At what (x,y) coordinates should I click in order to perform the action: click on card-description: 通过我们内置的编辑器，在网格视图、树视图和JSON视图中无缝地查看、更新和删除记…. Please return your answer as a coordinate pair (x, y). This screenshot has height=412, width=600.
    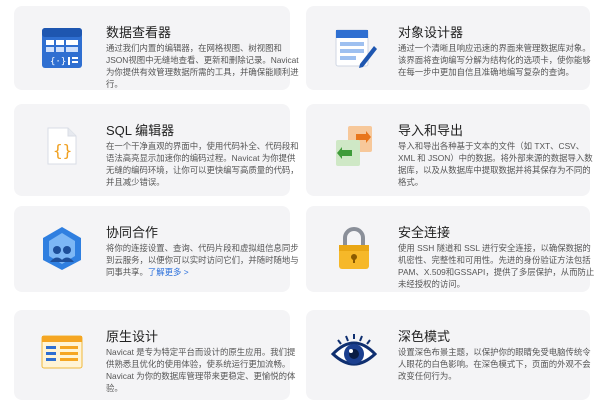
    Looking at the image, I should click on (202, 66).